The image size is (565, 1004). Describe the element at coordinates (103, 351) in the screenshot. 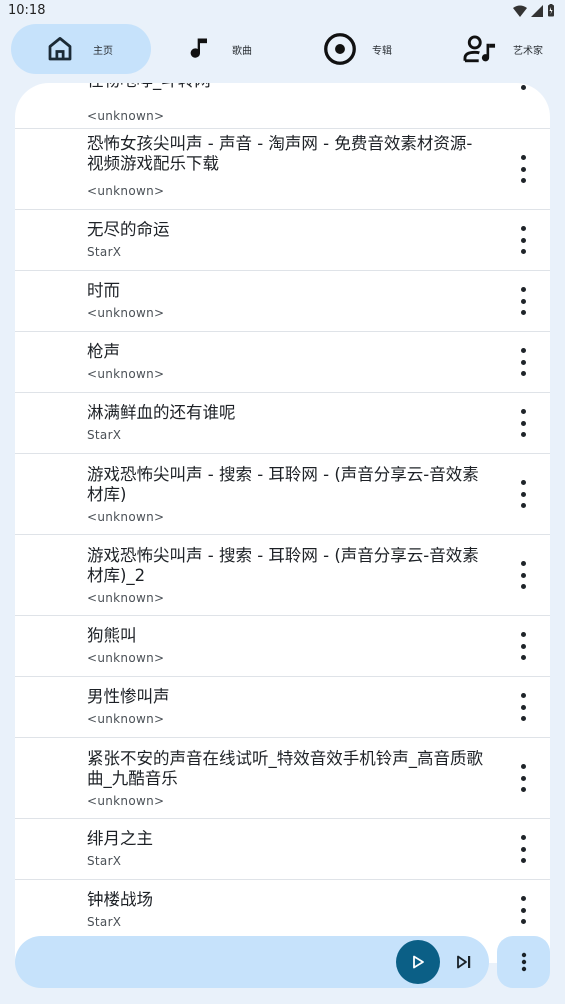

I see `song-title: 枪声` at that location.